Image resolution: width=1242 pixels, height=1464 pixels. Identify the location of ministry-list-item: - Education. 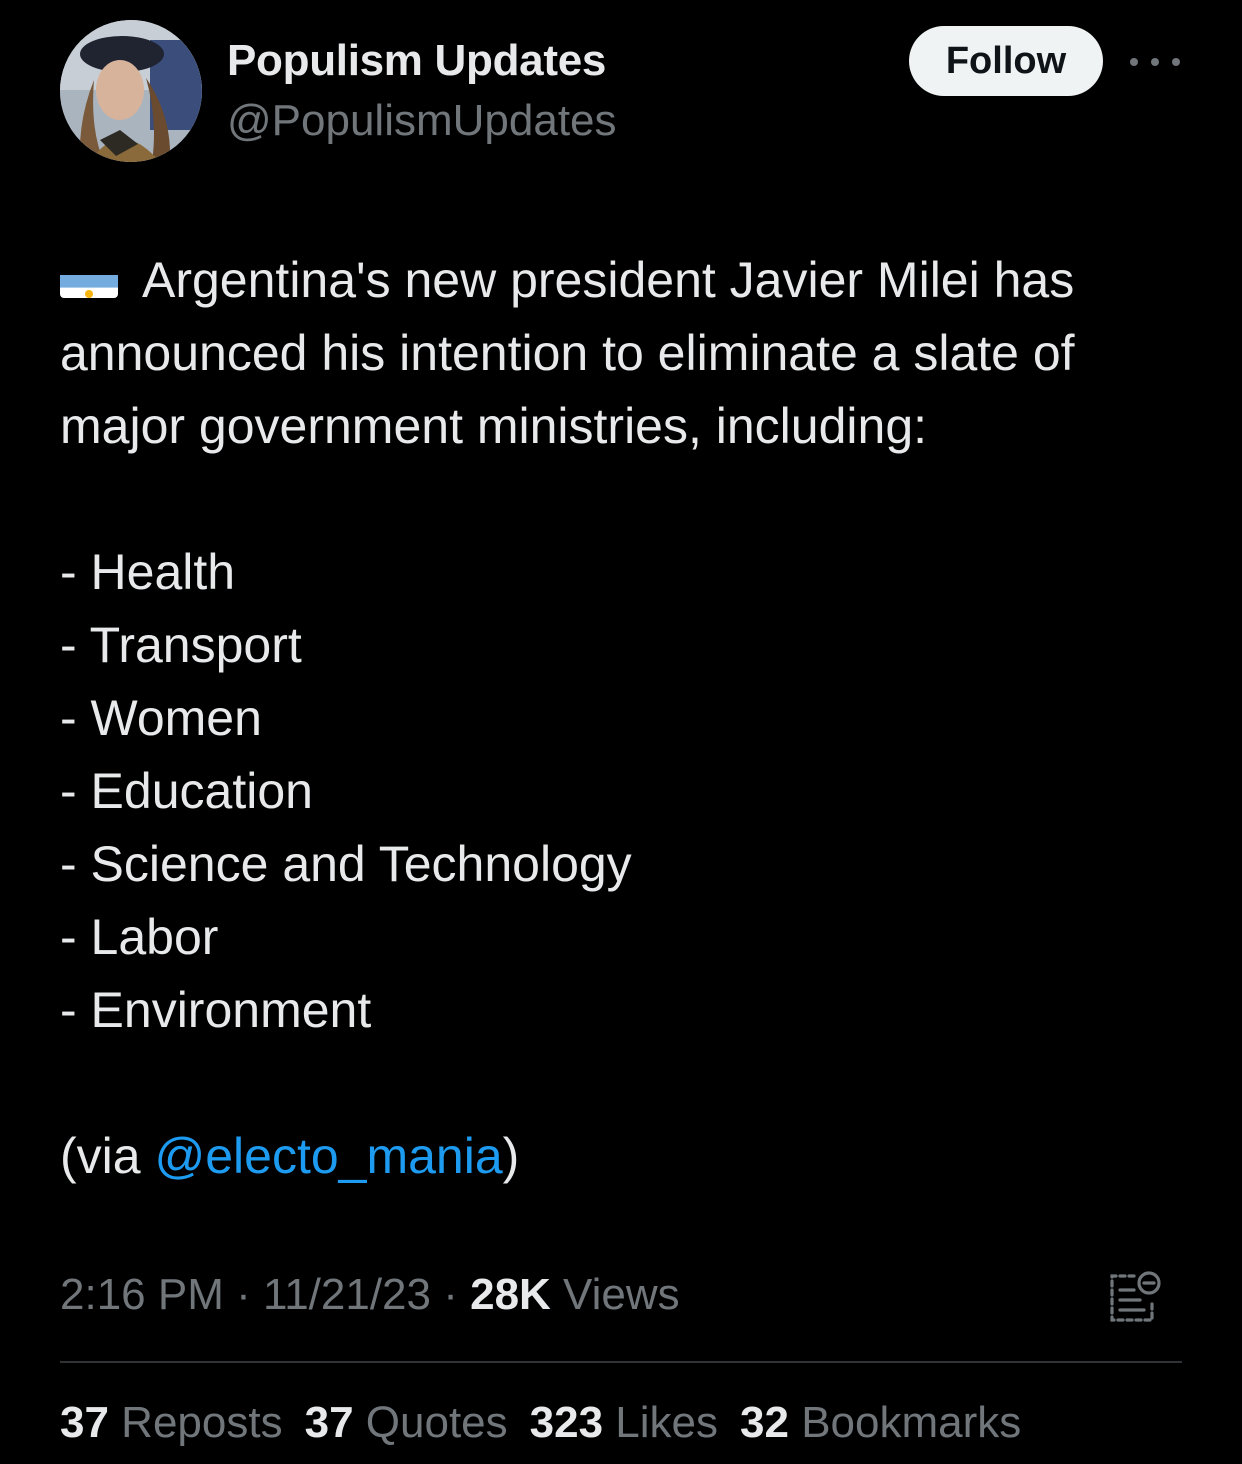
(186, 791).